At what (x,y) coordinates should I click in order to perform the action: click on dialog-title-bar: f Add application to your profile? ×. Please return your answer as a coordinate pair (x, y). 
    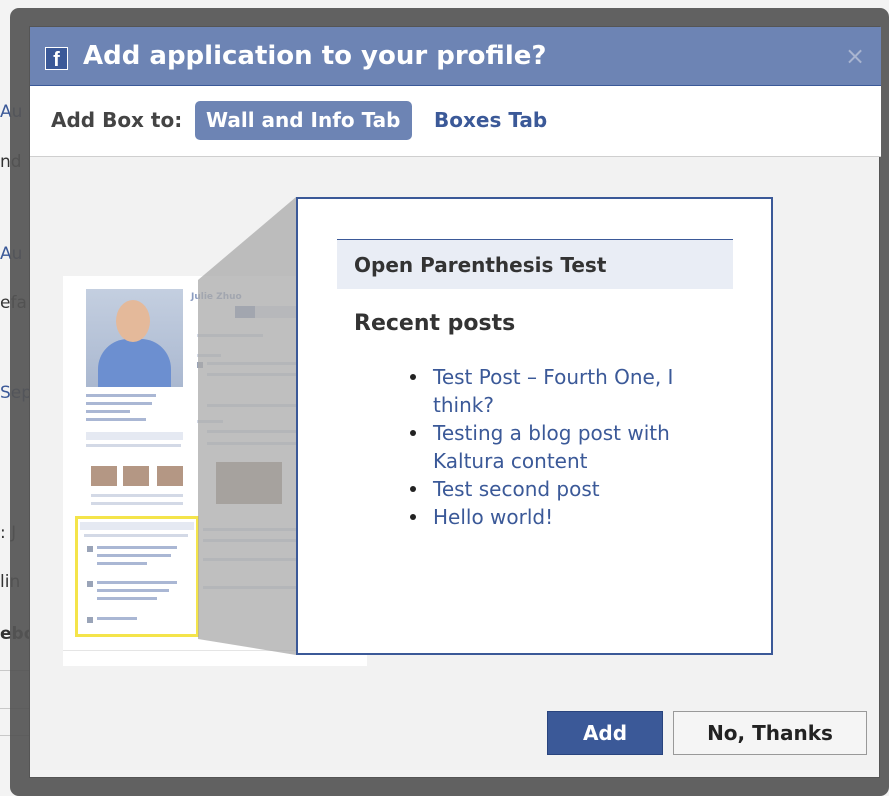
    Looking at the image, I should click on (455, 56).